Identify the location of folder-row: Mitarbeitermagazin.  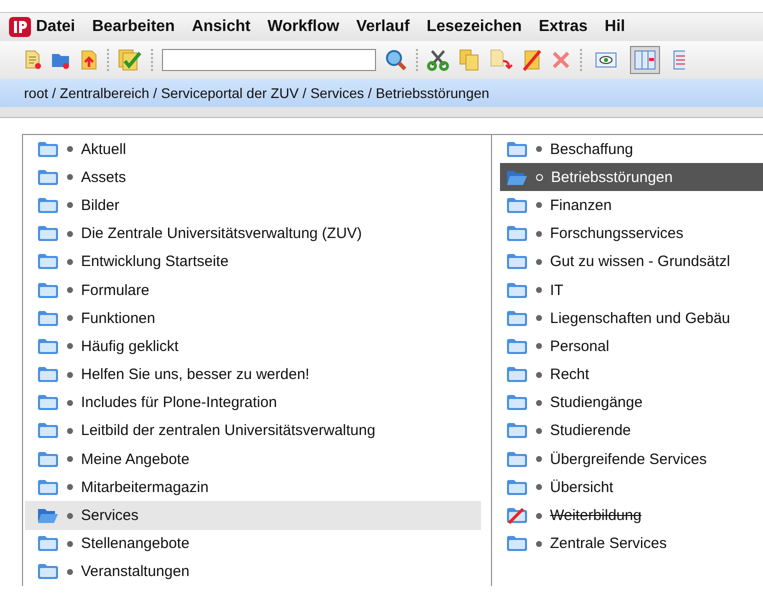
(253, 487).